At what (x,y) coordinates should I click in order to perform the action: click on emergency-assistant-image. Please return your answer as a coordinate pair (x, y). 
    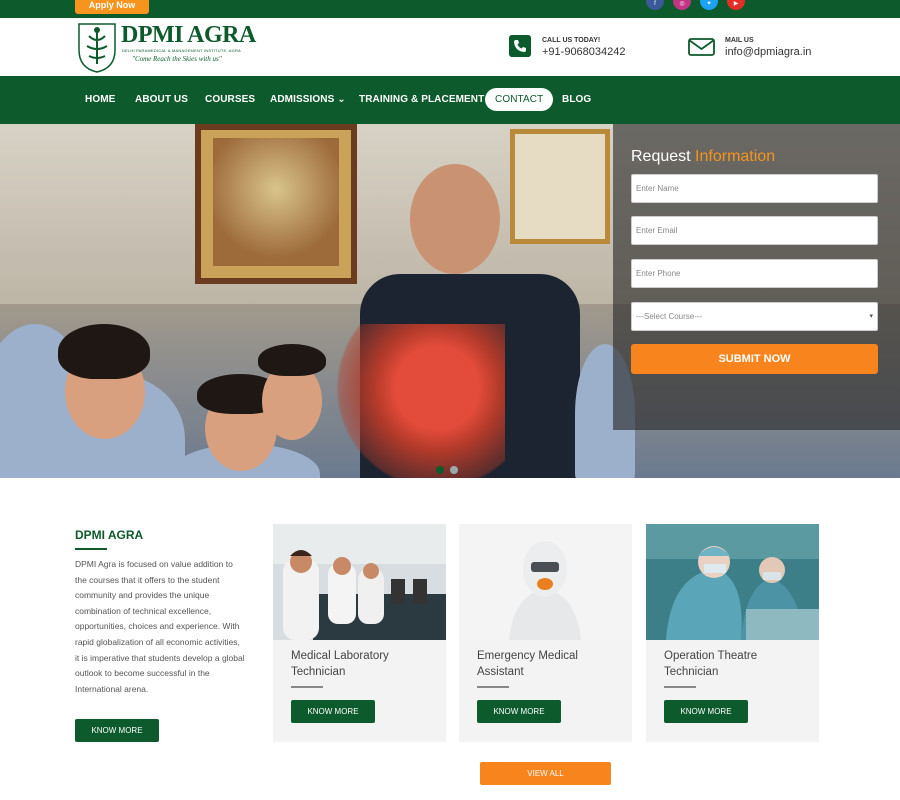
    Looking at the image, I should click on (545, 582).